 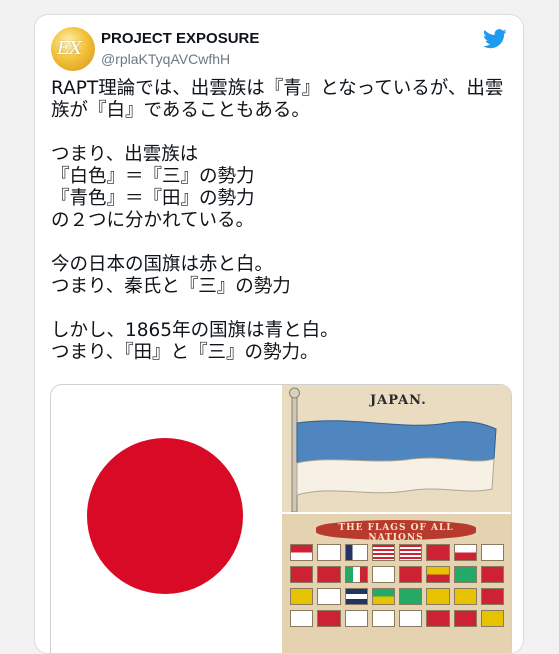 I want to click on avatar-logo-mark: EX, so click(x=69, y=48).